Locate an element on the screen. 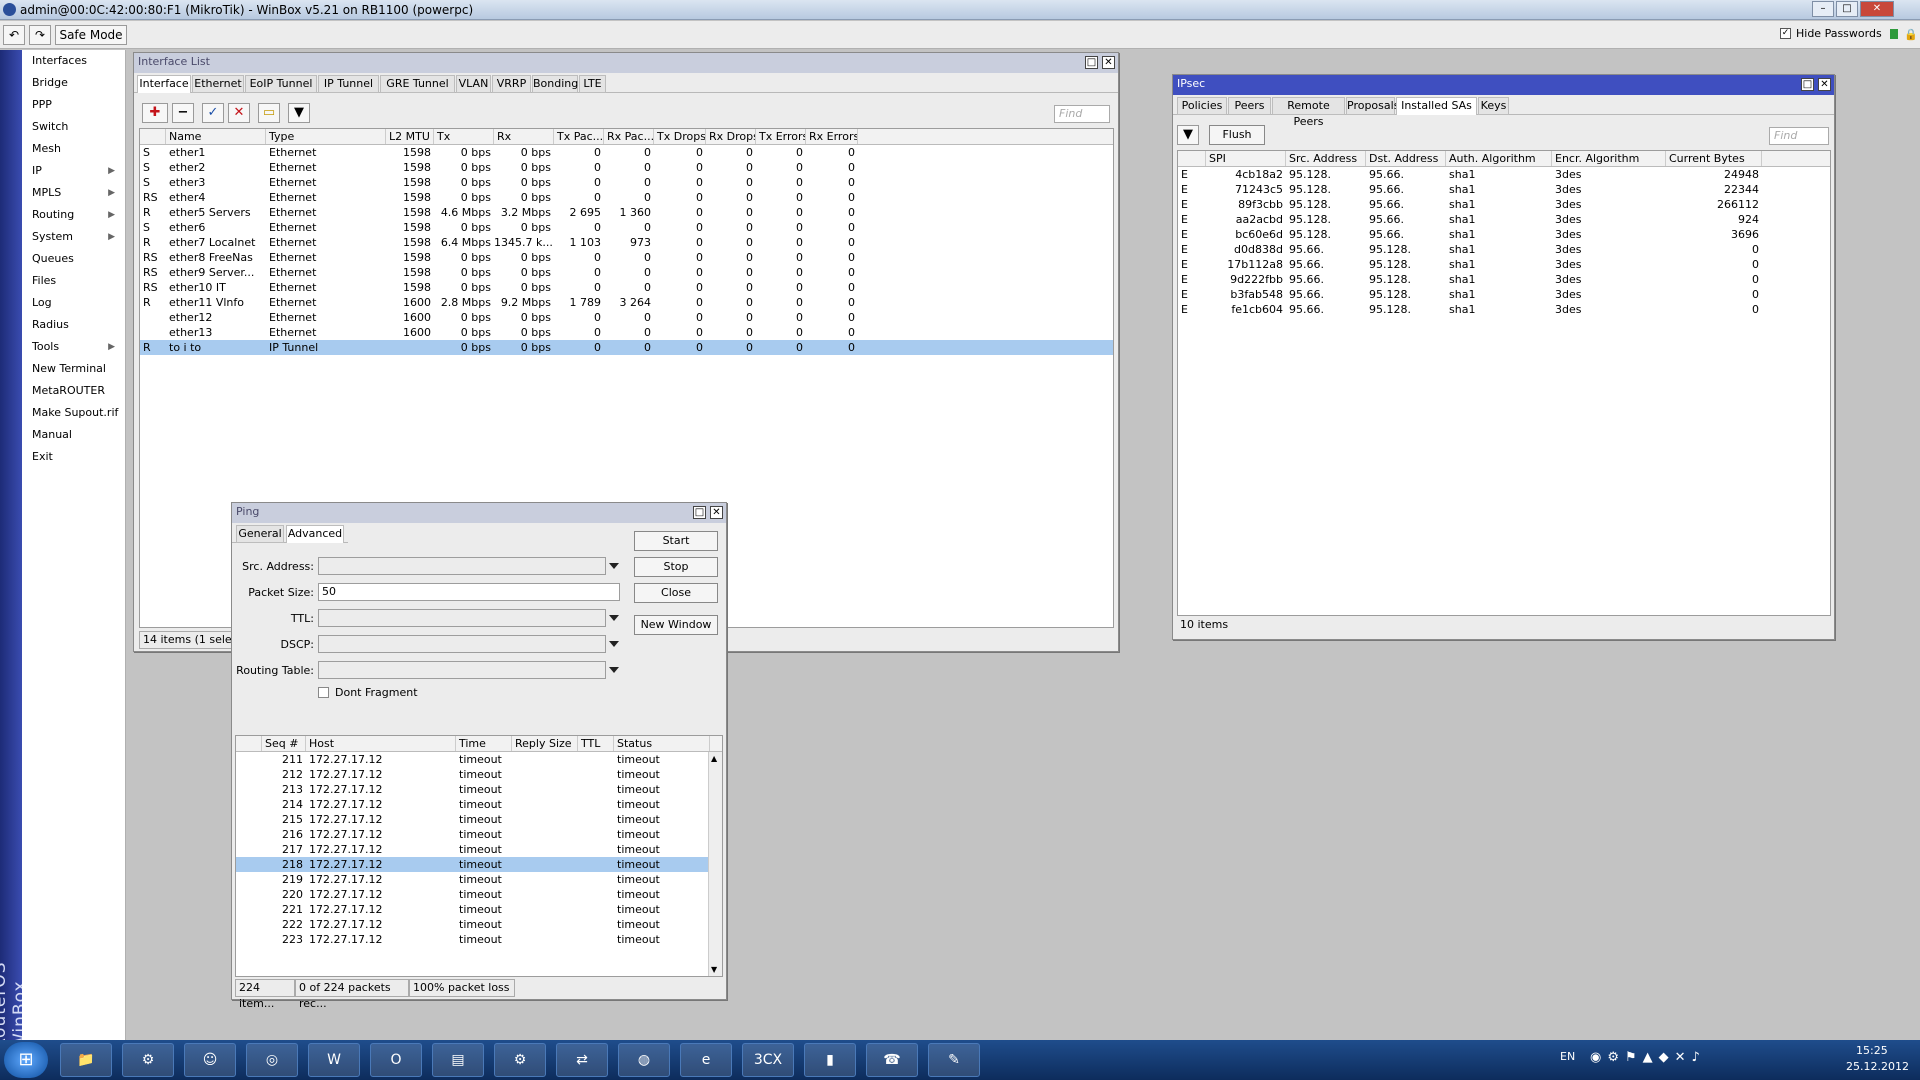  taskbar-app-outlook-icon: O is located at coordinates (396, 1060).